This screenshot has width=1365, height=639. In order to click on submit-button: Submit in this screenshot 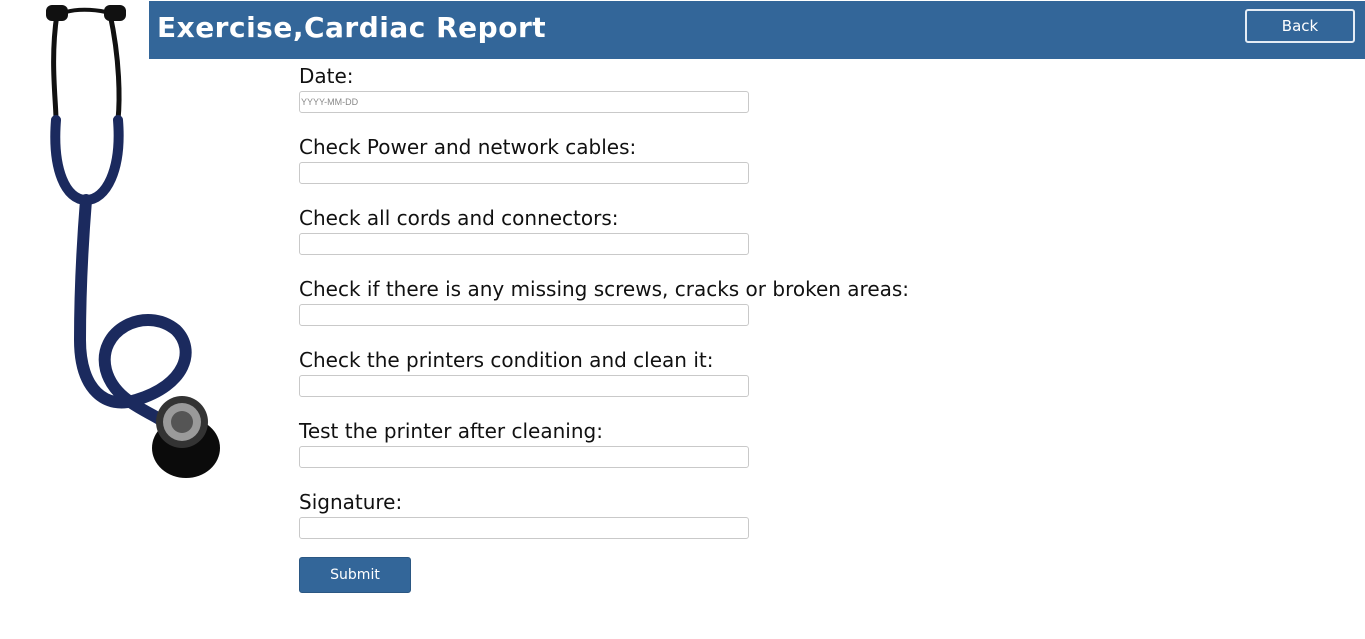, I will do `click(355, 575)`.